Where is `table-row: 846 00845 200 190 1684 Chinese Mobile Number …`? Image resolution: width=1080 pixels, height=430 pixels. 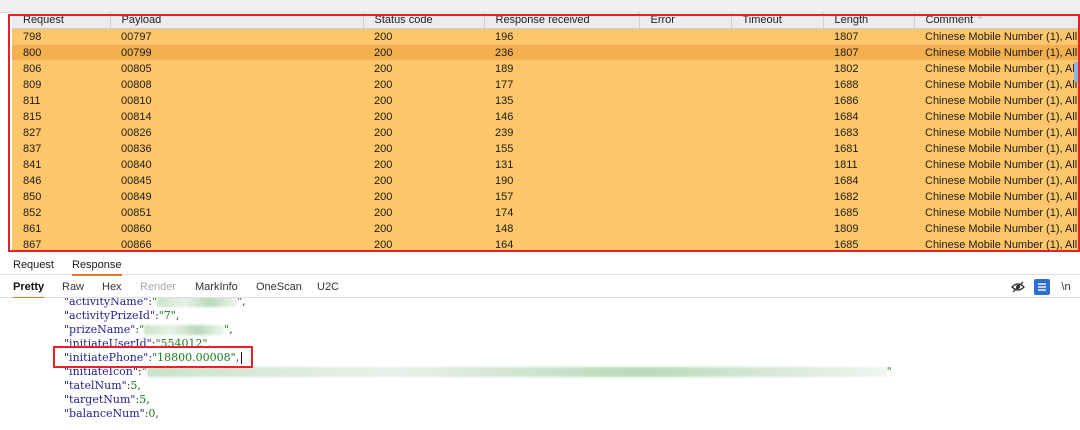
table-row: 846 00845 200 190 1684 Chinese Mobile Number … is located at coordinates (546, 180).